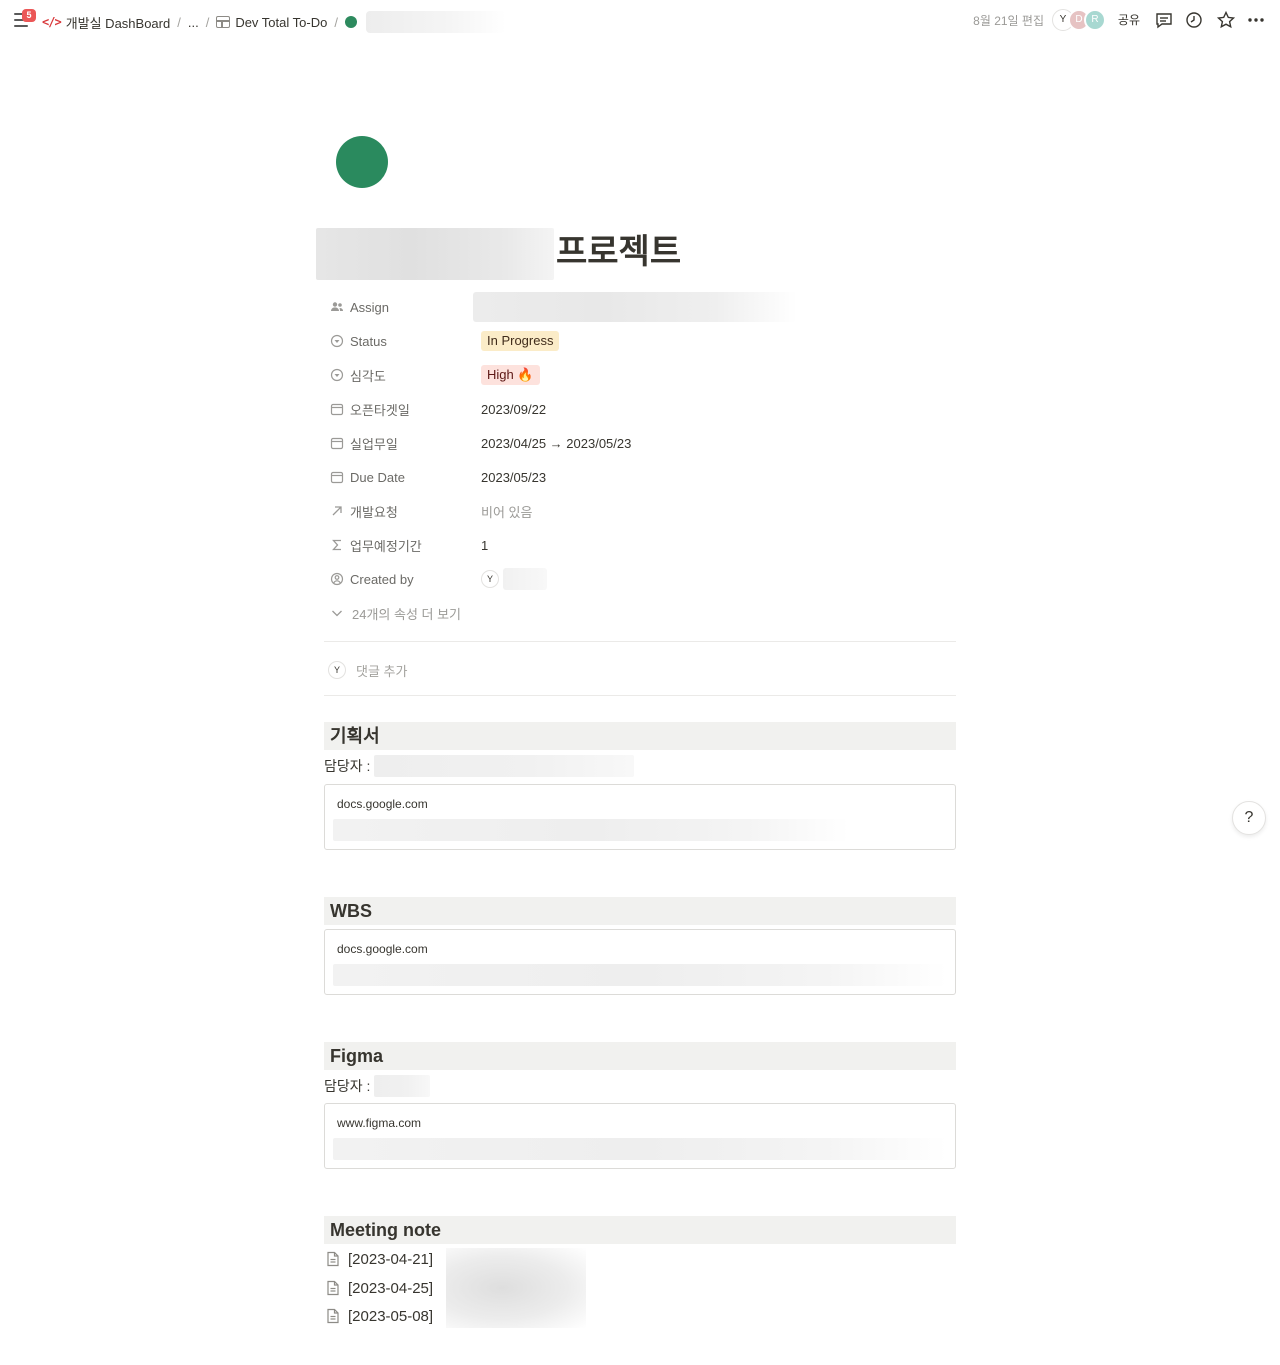  What do you see at coordinates (337, 307) in the screenshot?
I see `people-icon` at bounding box center [337, 307].